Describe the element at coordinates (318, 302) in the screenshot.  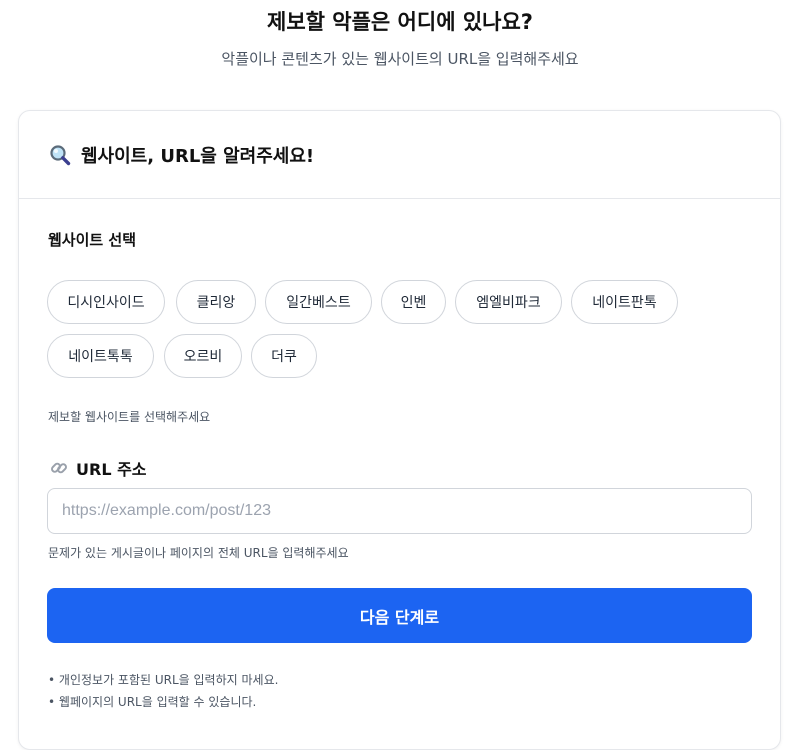
I see `site-chip-ilbe: 일간베스트` at that location.